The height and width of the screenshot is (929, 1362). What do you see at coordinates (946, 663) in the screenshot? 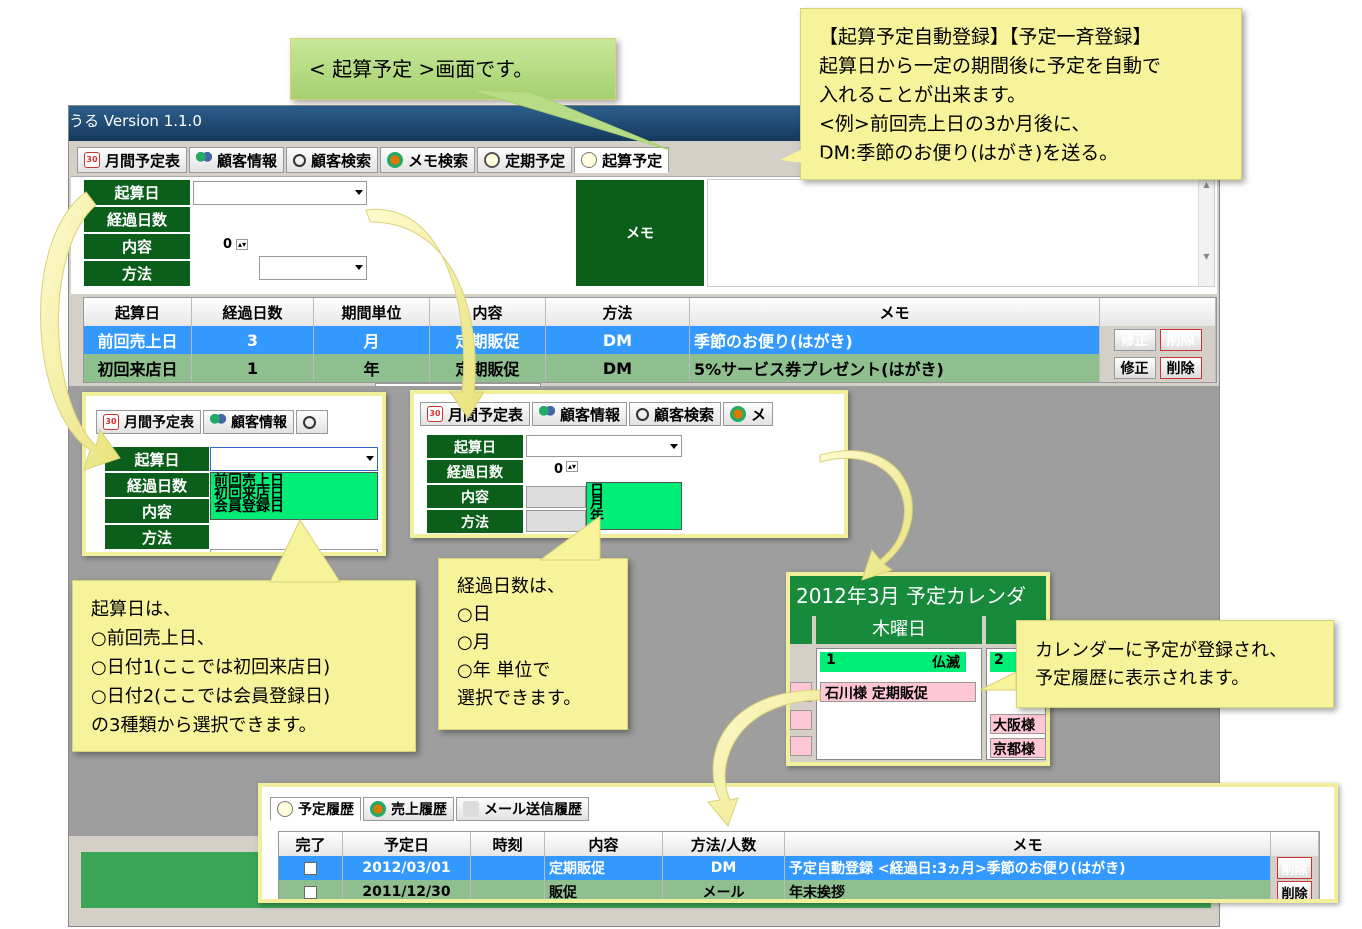
I see `day-rokuyo: 仏滅` at bounding box center [946, 663].